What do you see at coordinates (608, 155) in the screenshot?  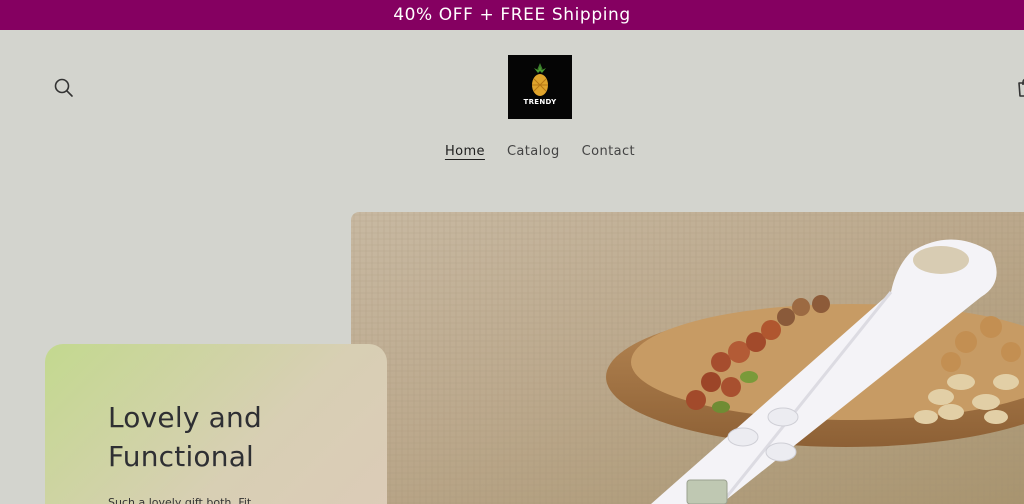 I see `nav-item-contact: Contact` at bounding box center [608, 155].